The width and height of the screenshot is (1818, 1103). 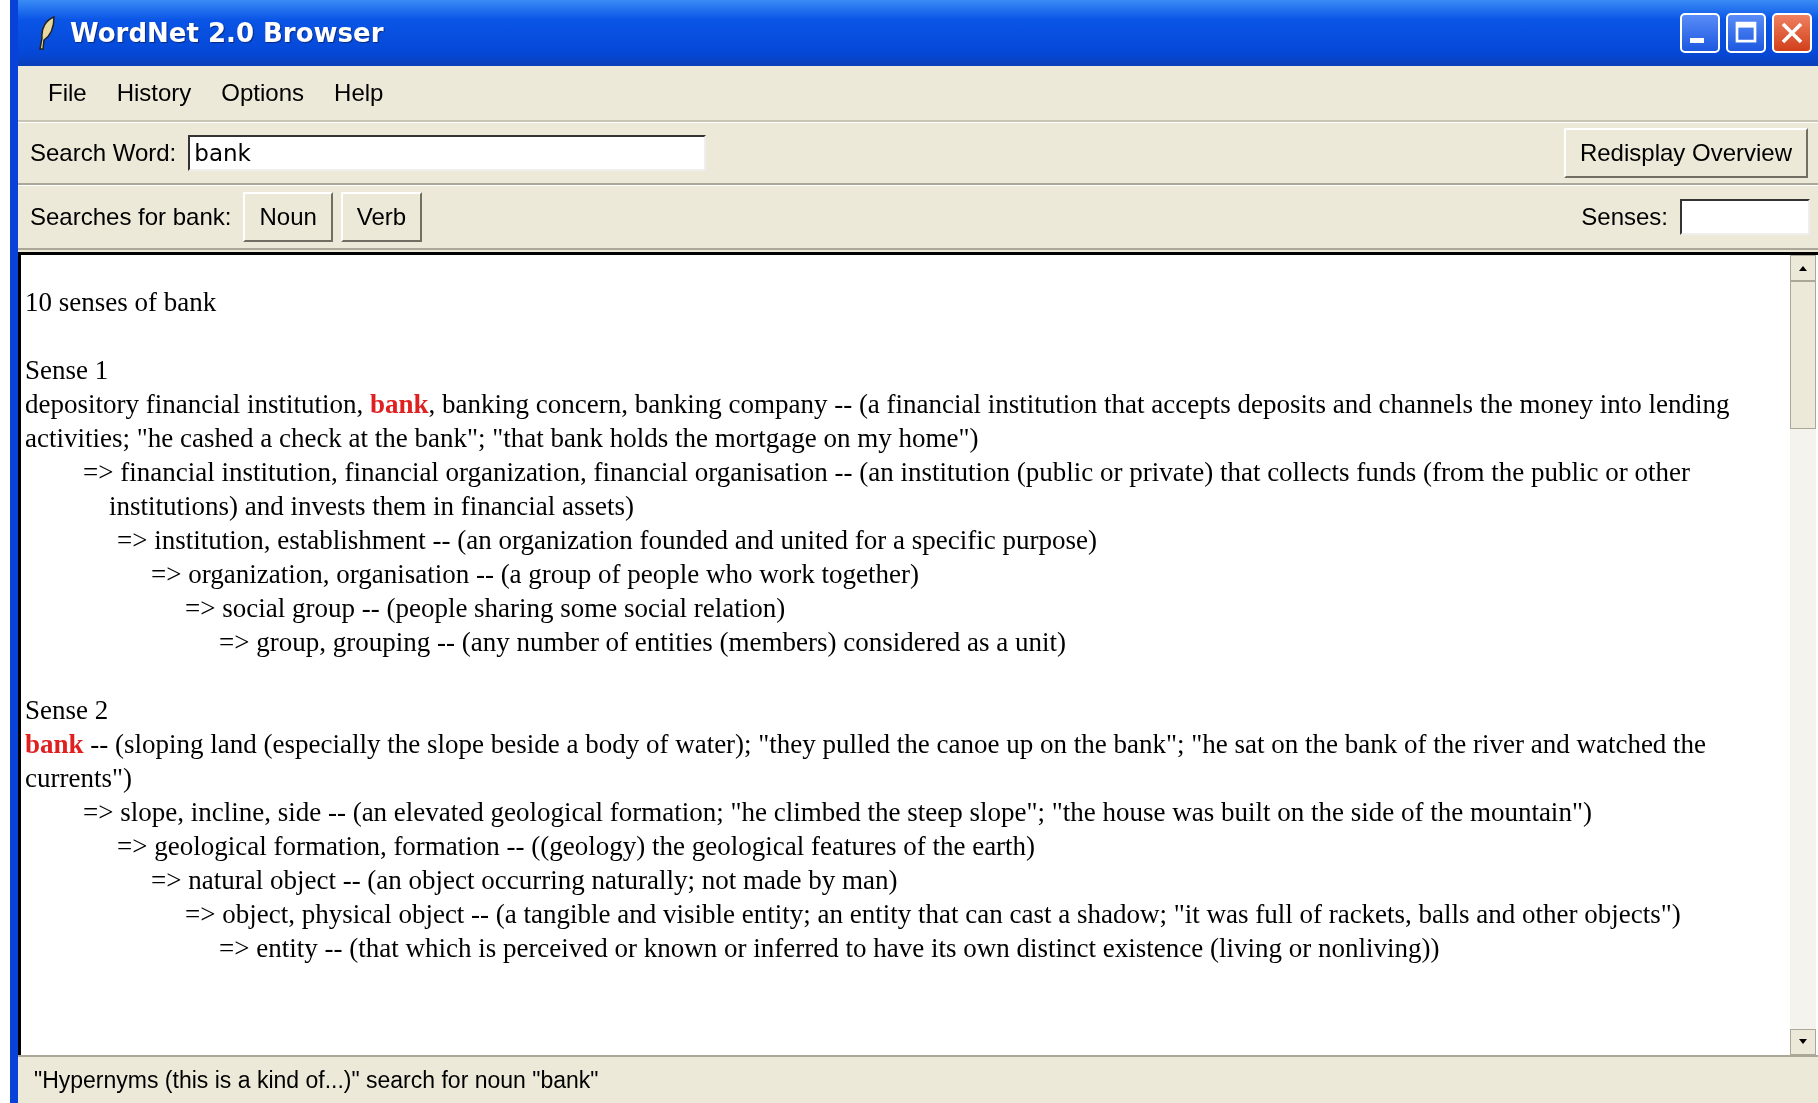 I want to click on summary-text: 10 senses of bank, so click(x=121, y=302).